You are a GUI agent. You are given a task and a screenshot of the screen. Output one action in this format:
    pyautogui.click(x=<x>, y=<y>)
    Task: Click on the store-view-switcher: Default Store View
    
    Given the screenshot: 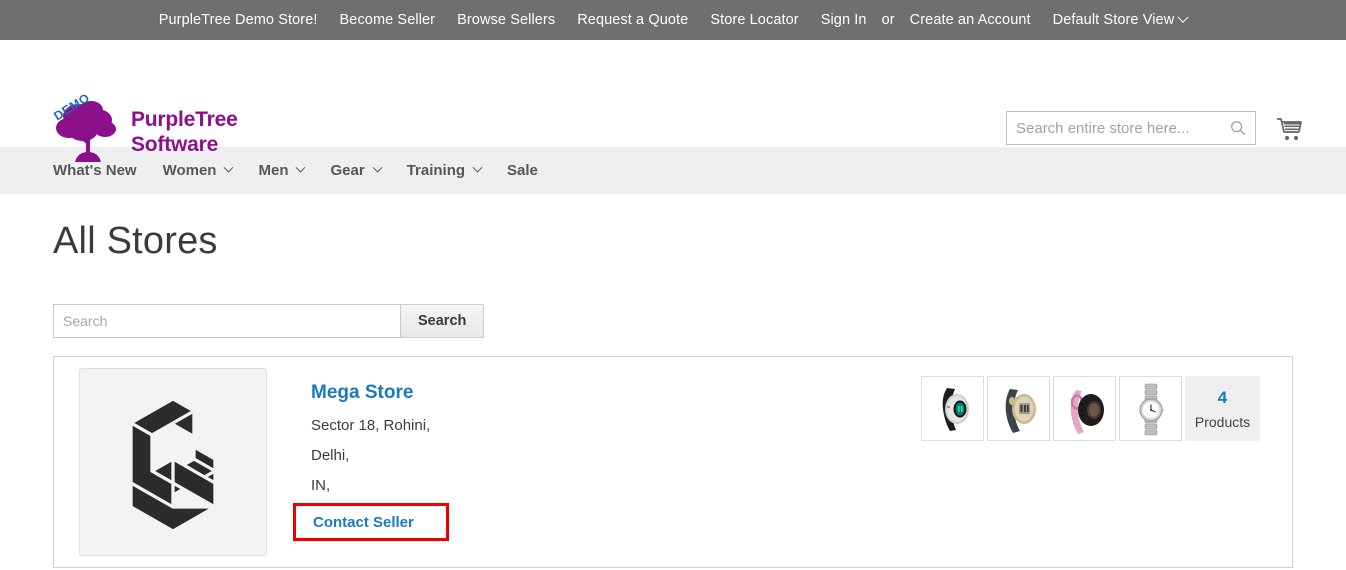 What is the action you would take?
    pyautogui.click(x=1120, y=19)
    